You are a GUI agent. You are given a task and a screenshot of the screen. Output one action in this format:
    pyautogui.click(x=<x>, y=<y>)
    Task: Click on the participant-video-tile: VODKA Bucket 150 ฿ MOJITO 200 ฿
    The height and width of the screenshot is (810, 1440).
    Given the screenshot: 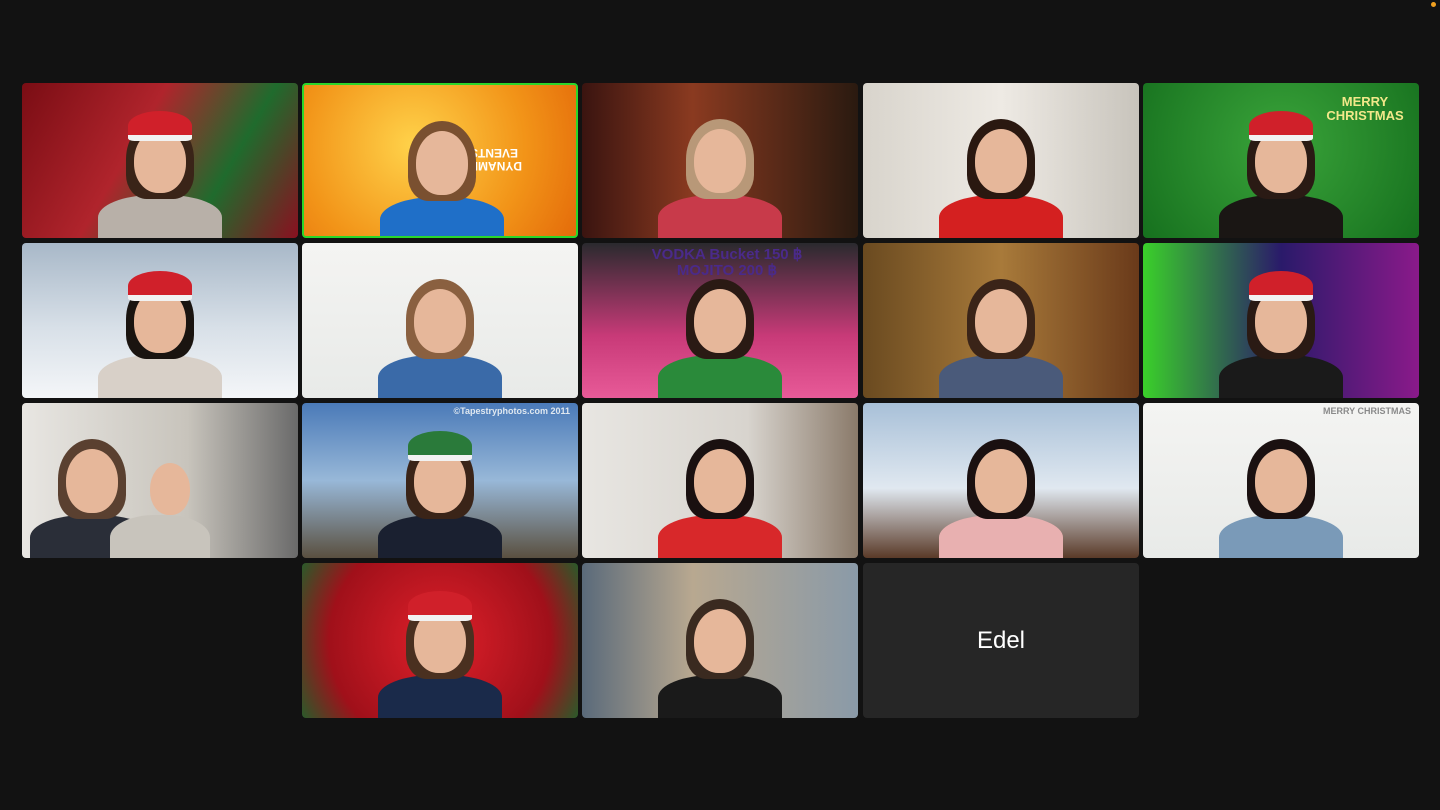 What is the action you would take?
    pyautogui.click(x=720, y=320)
    